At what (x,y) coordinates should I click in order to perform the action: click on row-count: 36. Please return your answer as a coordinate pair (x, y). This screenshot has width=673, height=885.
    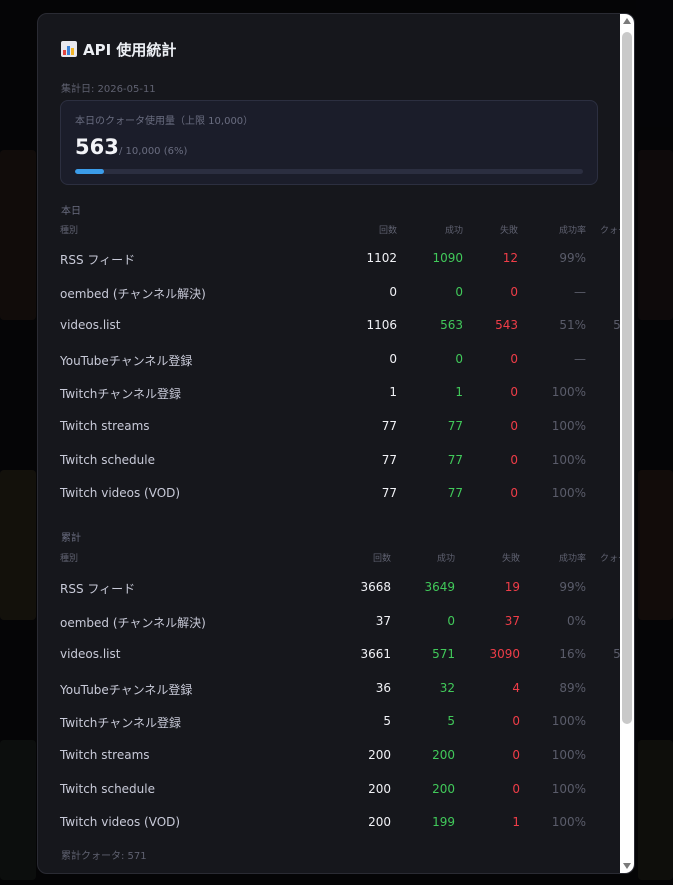
    Looking at the image, I should click on (383, 687).